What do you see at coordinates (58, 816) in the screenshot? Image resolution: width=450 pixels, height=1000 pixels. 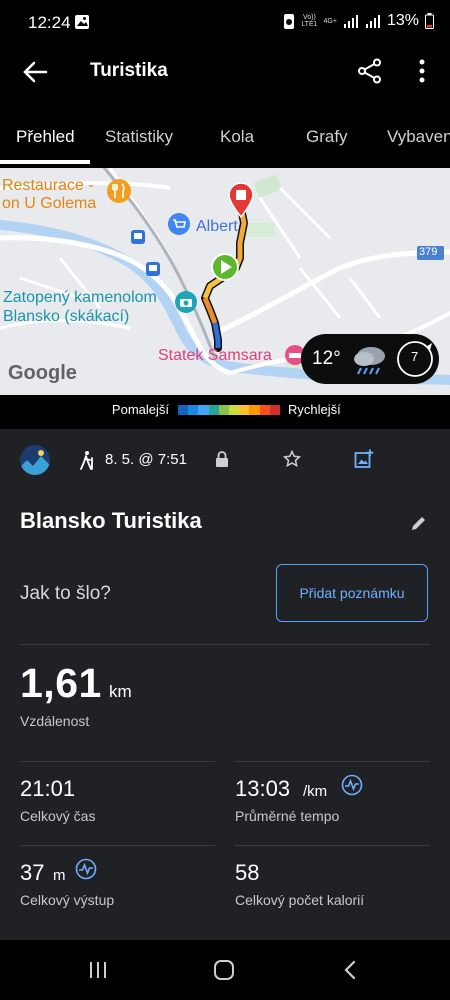 I see `total-time-label: Celkový čas` at bounding box center [58, 816].